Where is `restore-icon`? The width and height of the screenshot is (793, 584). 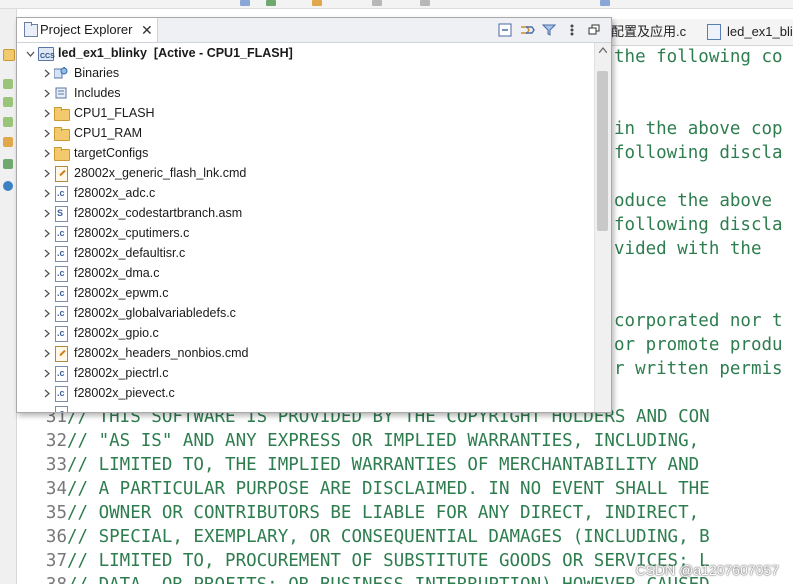
restore-icon is located at coordinates (594, 29).